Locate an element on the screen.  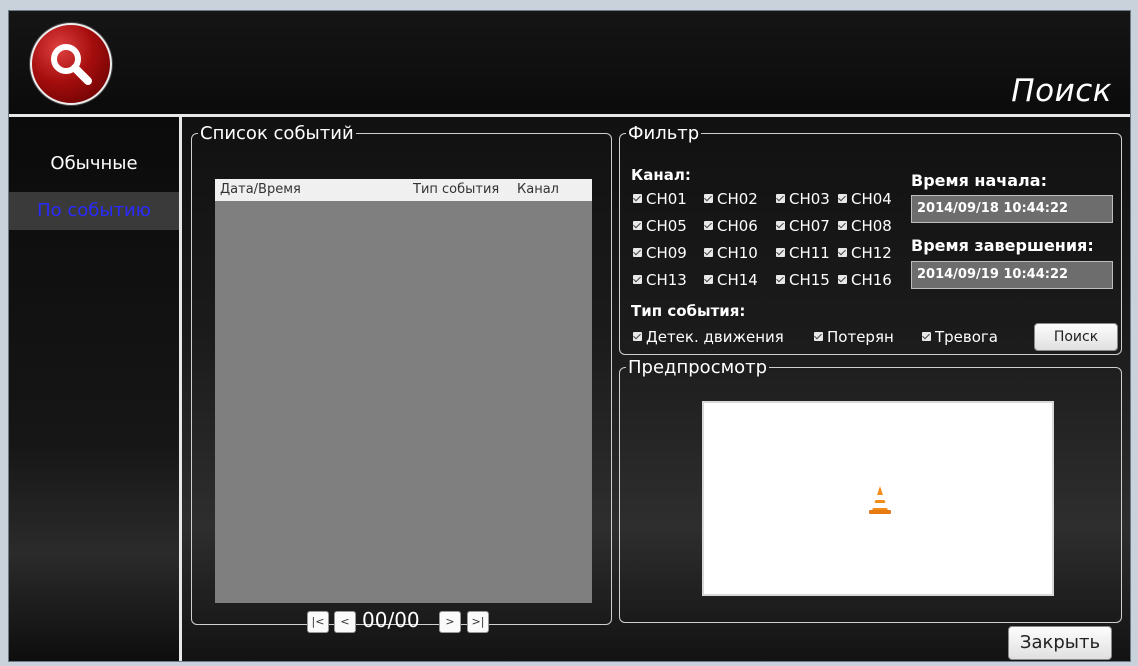
page-indicator: 00/00 is located at coordinates (391, 620).